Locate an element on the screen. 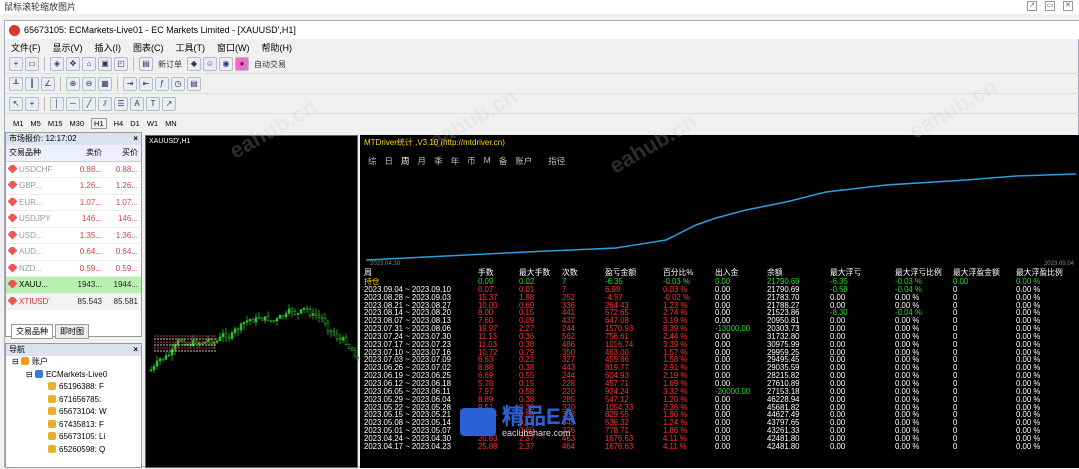  stats-tab: 年 is located at coordinates (455, 161).